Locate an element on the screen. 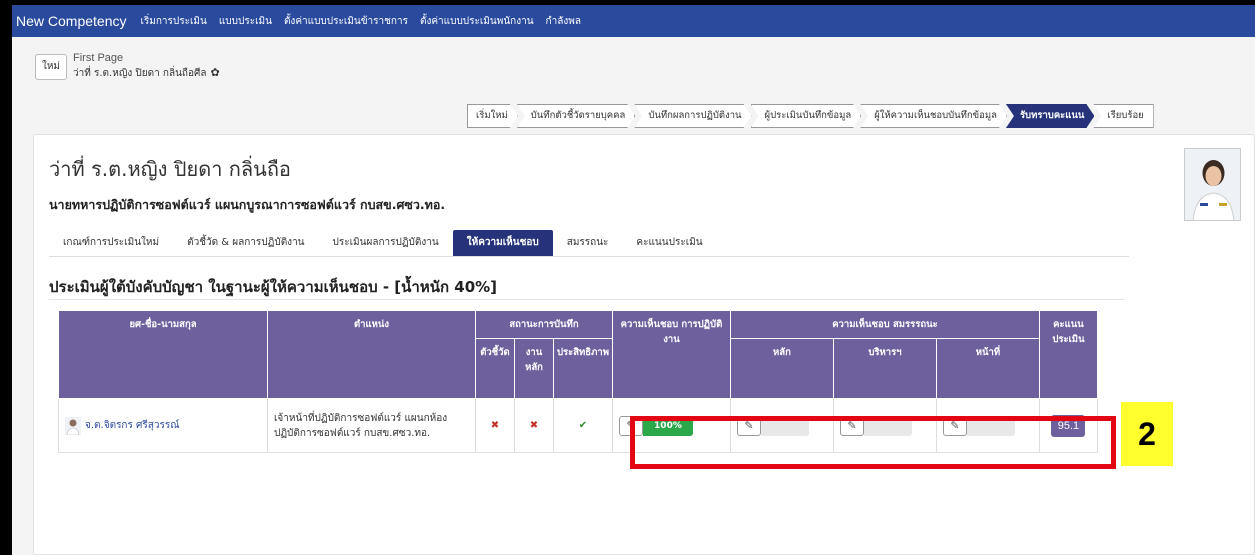 The width and height of the screenshot is (1255, 555). person-icon is located at coordinates (73, 425).